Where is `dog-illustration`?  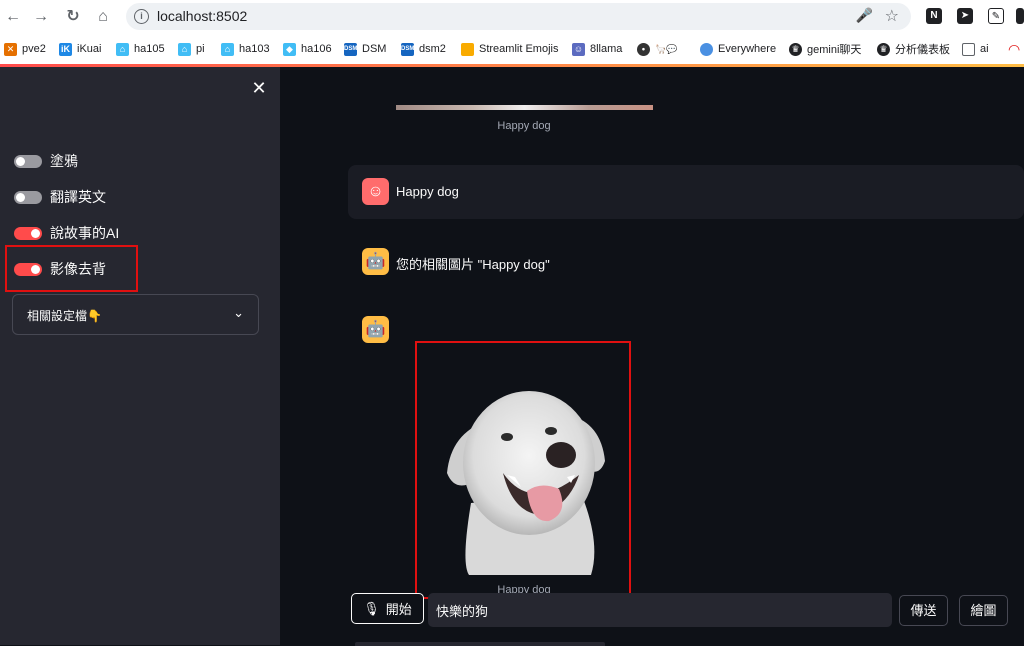 dog-illustration is located at coordinates (526, 483).